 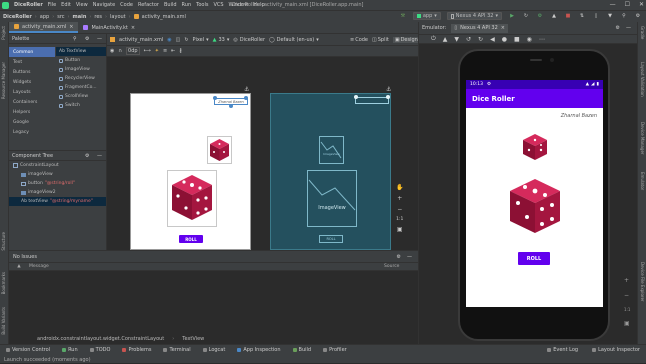 What do you see at coordinates (433, 39) in the screenshot?
I see `power-icon: ⏻` at bounding box center [433, 39].